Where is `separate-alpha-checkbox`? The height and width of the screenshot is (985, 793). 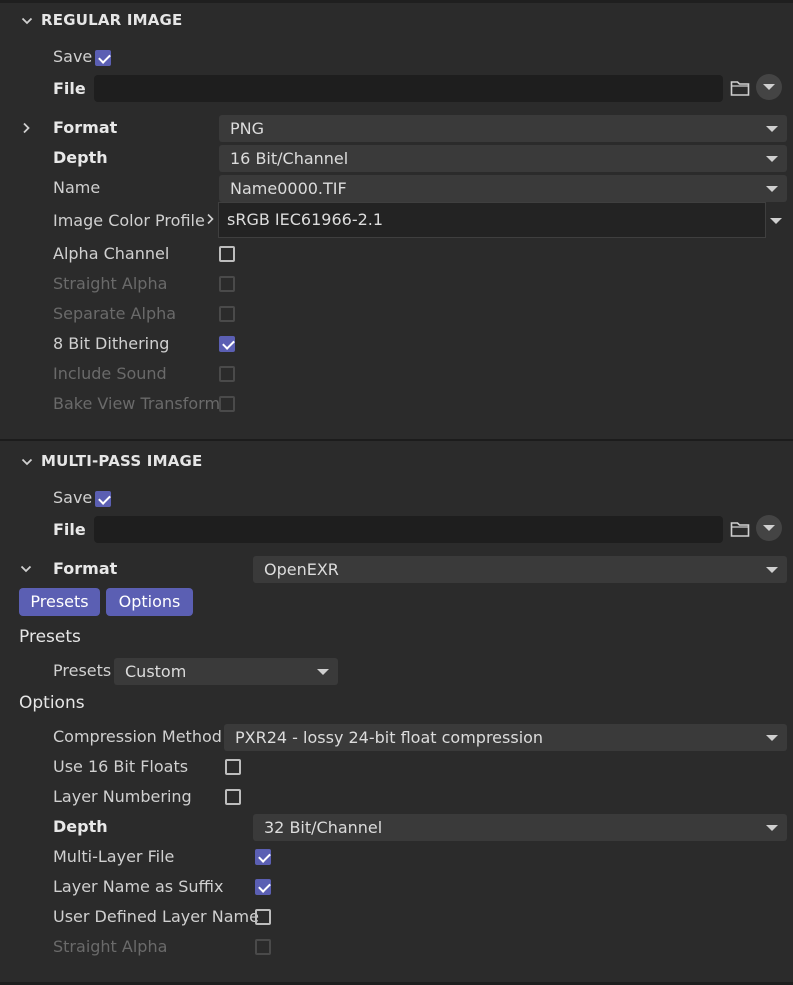 separate-alpha-checkbox is located at coordinates (227, 314).